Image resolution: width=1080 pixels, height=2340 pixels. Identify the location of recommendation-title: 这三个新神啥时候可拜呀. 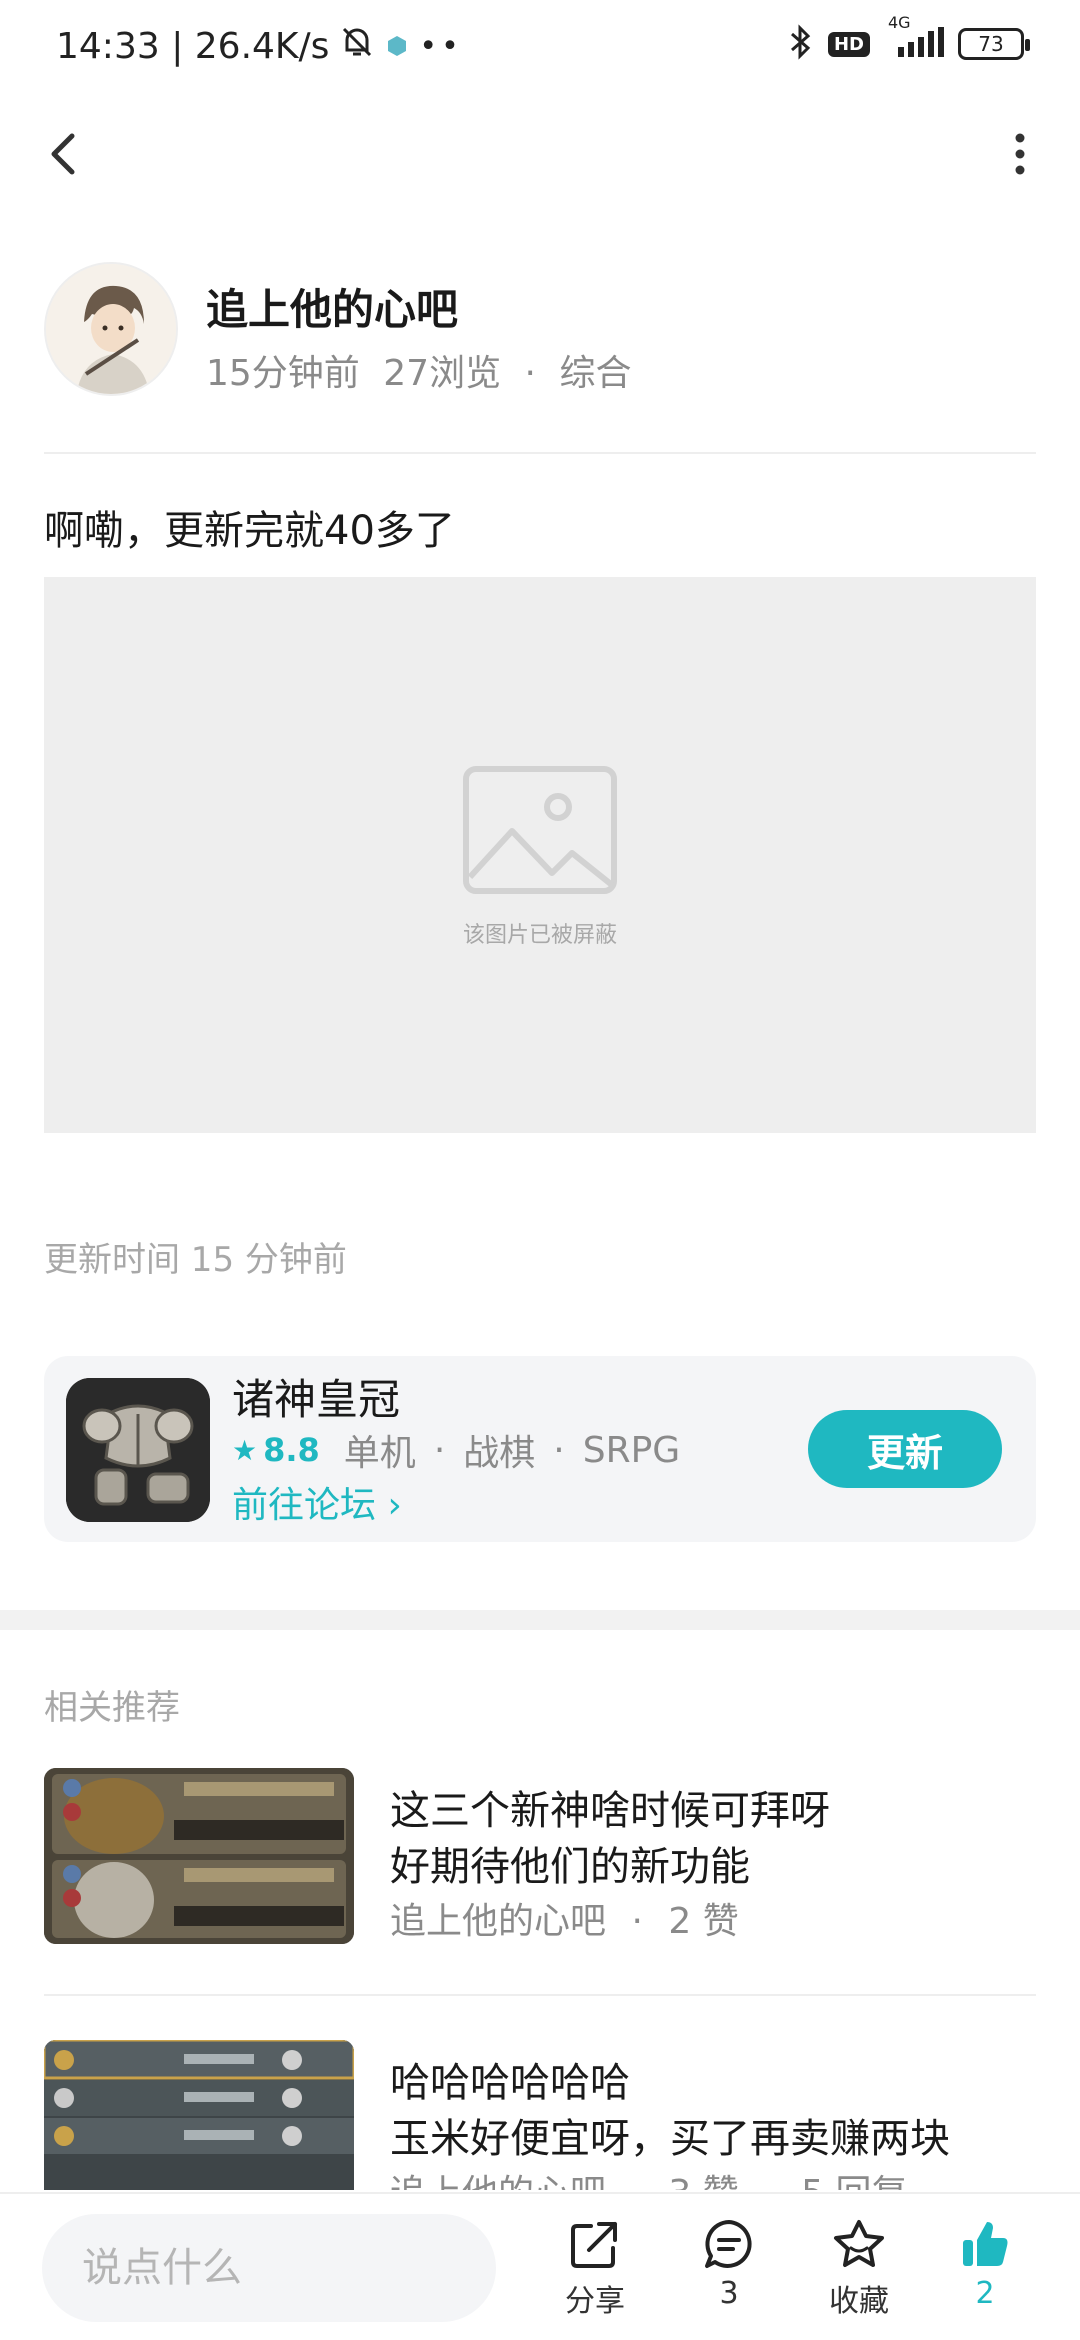
(610, 1811).